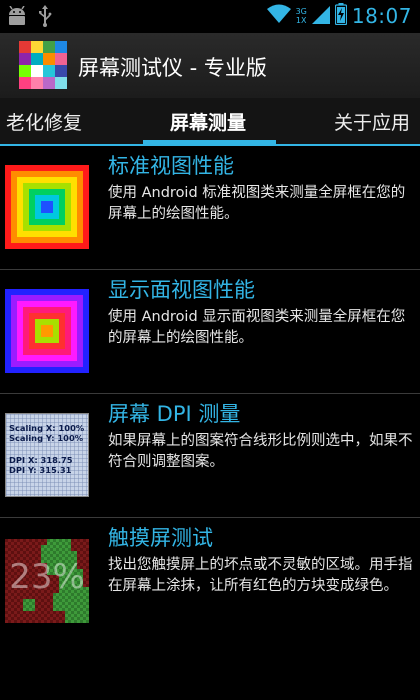  I want to click on thumb-text: Scaling X: 100%, so click(47, 428).